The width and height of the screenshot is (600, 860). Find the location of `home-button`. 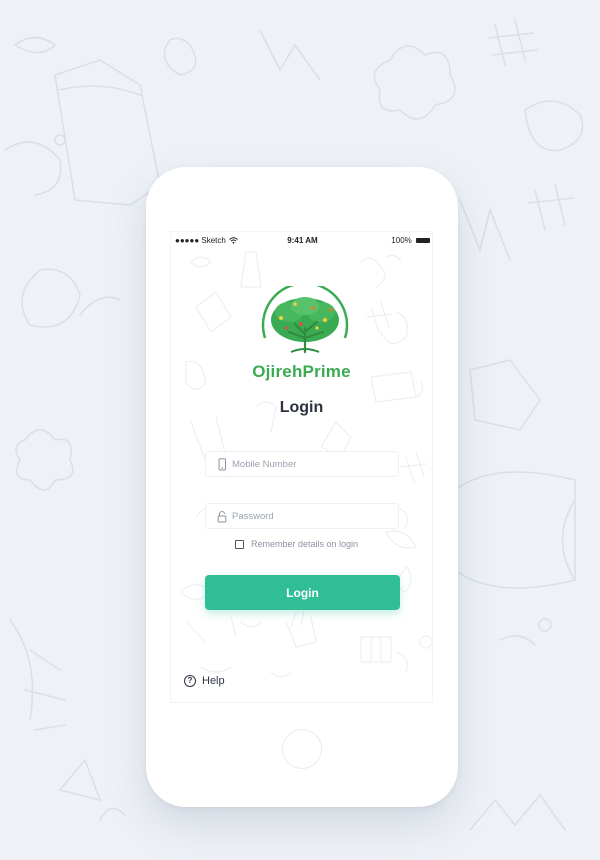

home-button is located at coordinates (302, 749).